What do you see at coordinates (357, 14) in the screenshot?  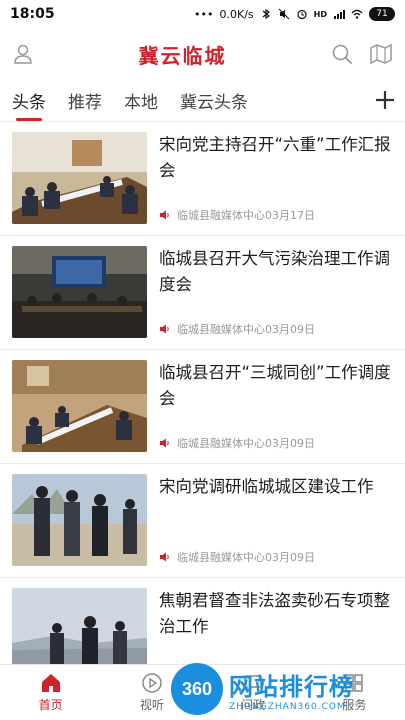 I see `wifi-icon` at bounding box center [357, 14].